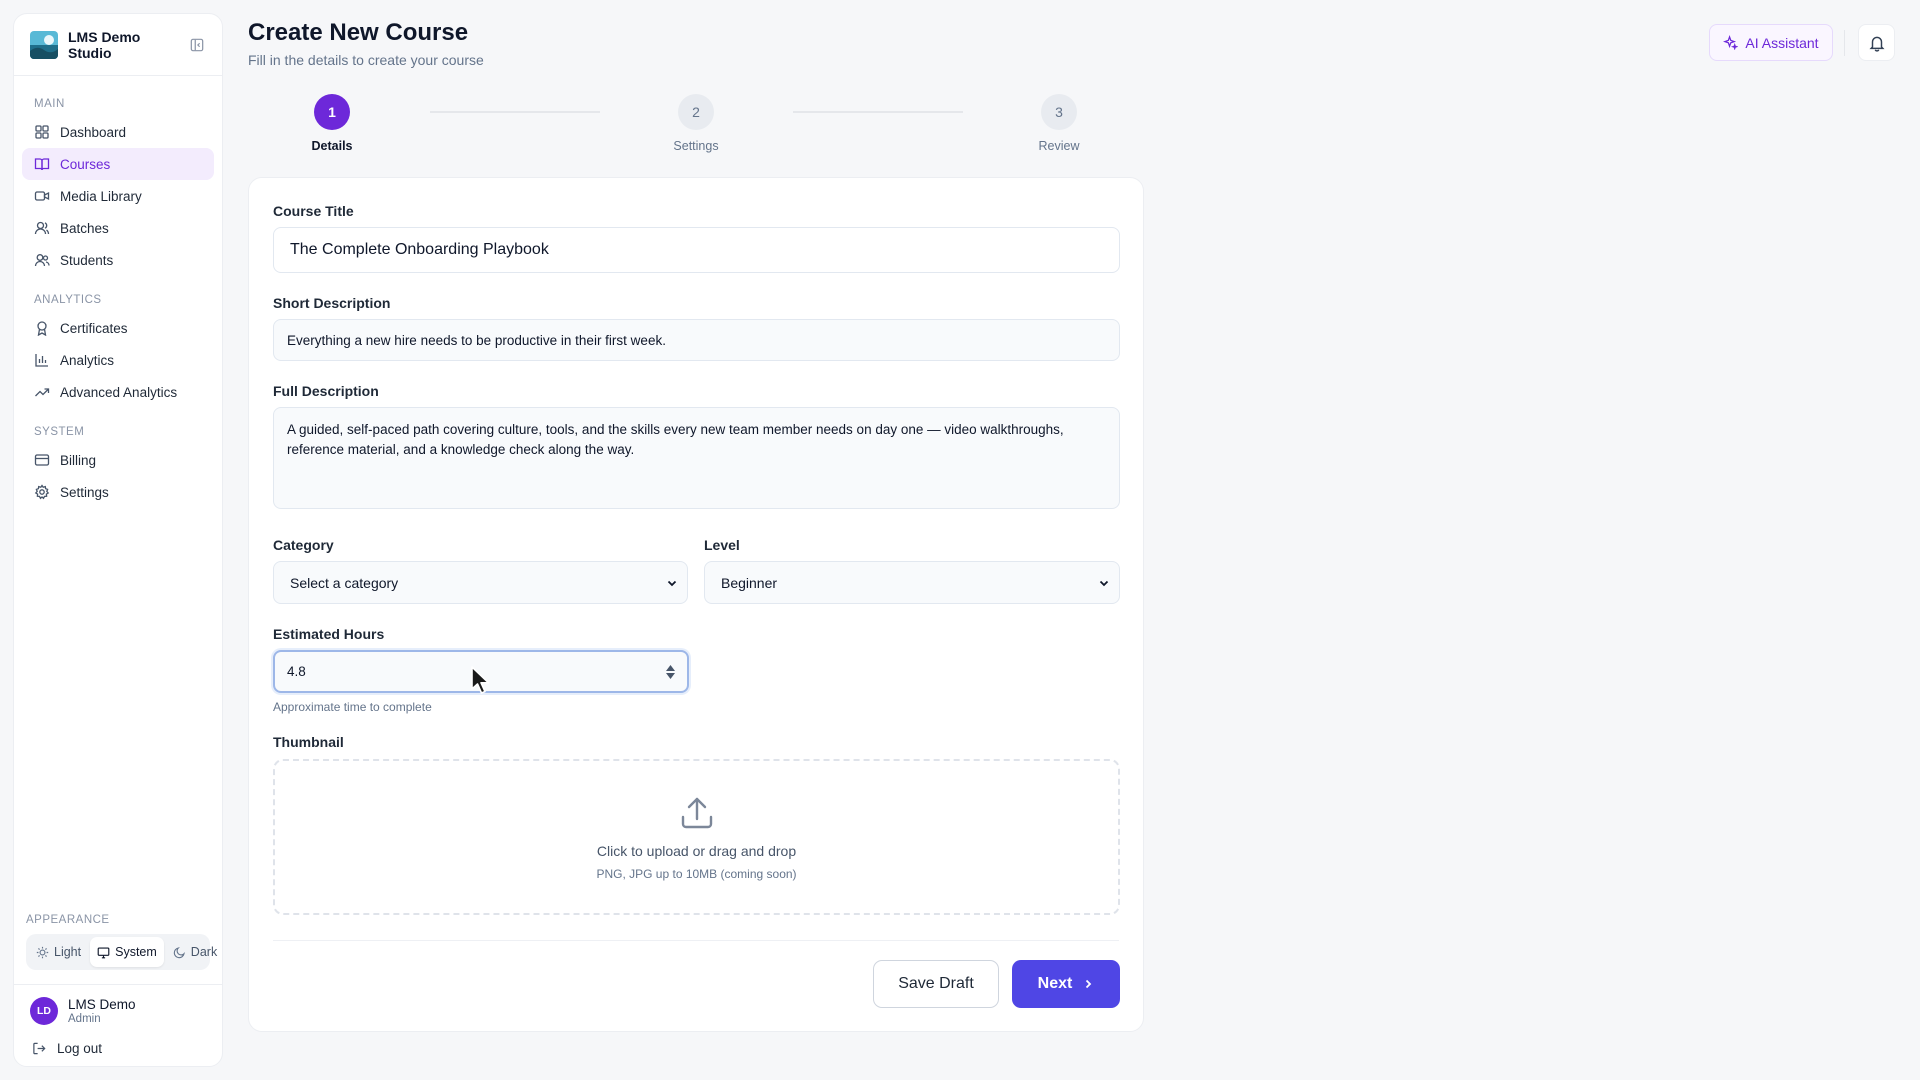 The width and height of the screenshot is (1920, 1080). What do you see at coordinates (749, 582) in the screenshot?
I see `level-value: Beginner` at bounding box center [749, 582].